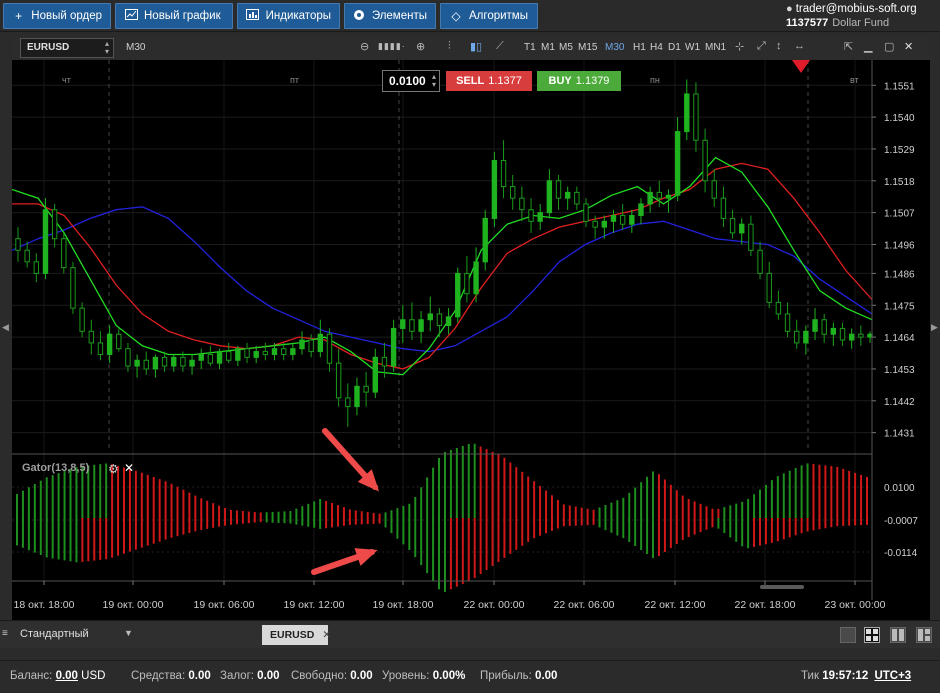  I want to click on buy-price: 1.1379, so click(592, 81).